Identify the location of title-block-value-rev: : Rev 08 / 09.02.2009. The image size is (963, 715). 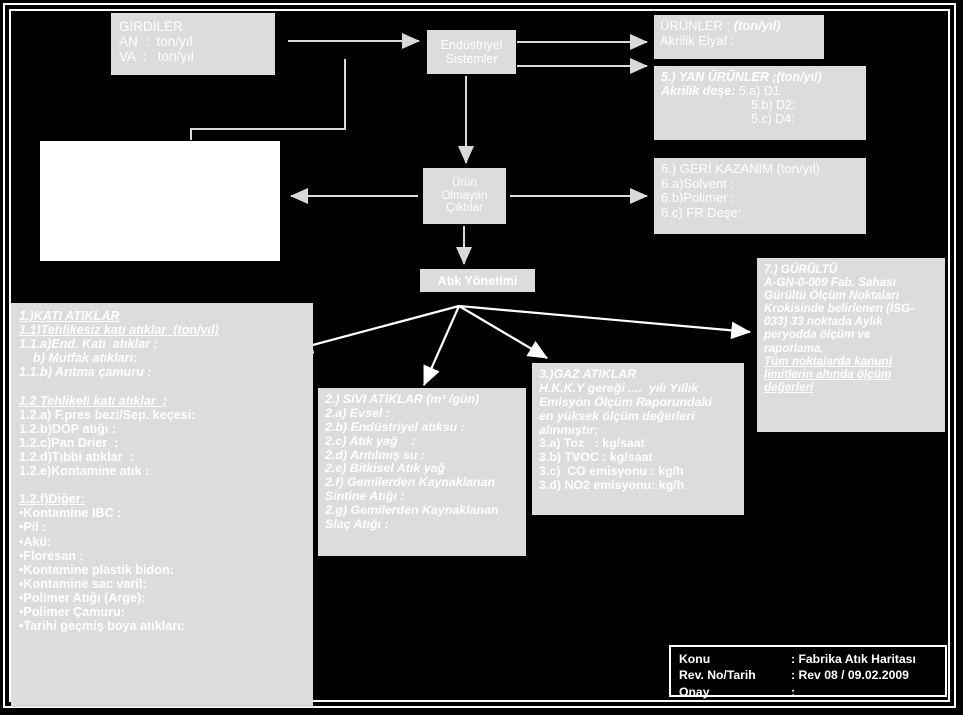
(850, 675).